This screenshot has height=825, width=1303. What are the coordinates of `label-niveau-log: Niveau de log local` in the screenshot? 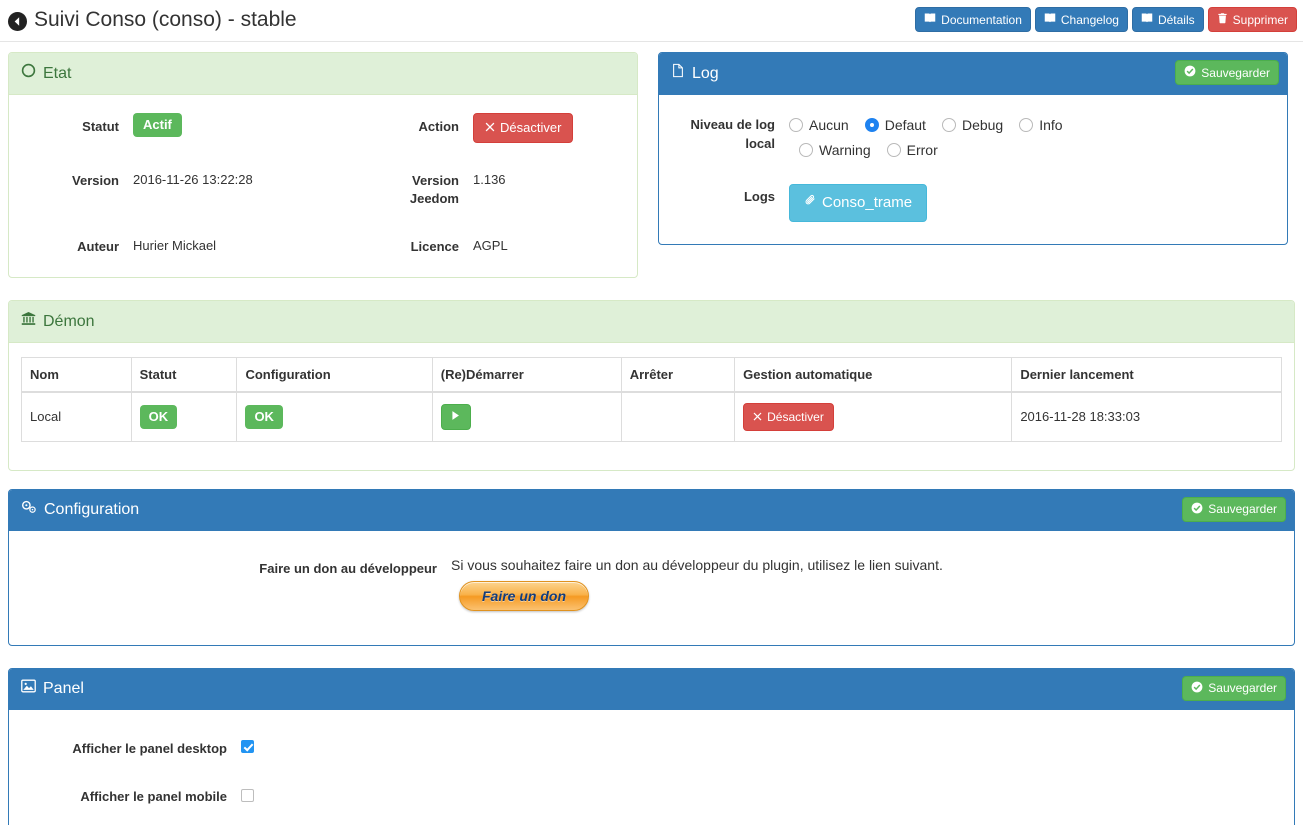 It's located at (732, 134).